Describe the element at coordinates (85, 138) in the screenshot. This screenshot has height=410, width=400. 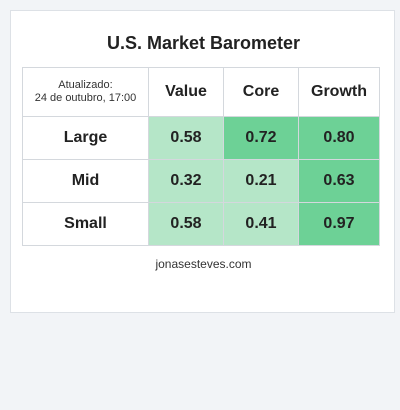
I see `row-header-large: Large` at that location.